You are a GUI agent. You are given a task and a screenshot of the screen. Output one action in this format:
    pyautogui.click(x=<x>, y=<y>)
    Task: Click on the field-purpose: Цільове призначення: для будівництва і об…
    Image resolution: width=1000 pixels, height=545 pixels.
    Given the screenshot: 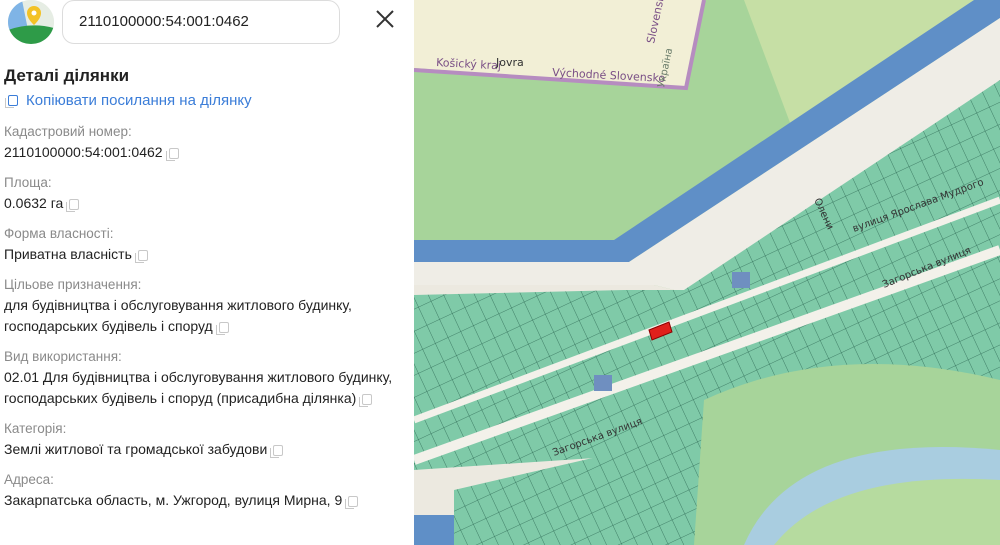 What is the action you would take?
    pyautogui.click(x=204, y=306)
    